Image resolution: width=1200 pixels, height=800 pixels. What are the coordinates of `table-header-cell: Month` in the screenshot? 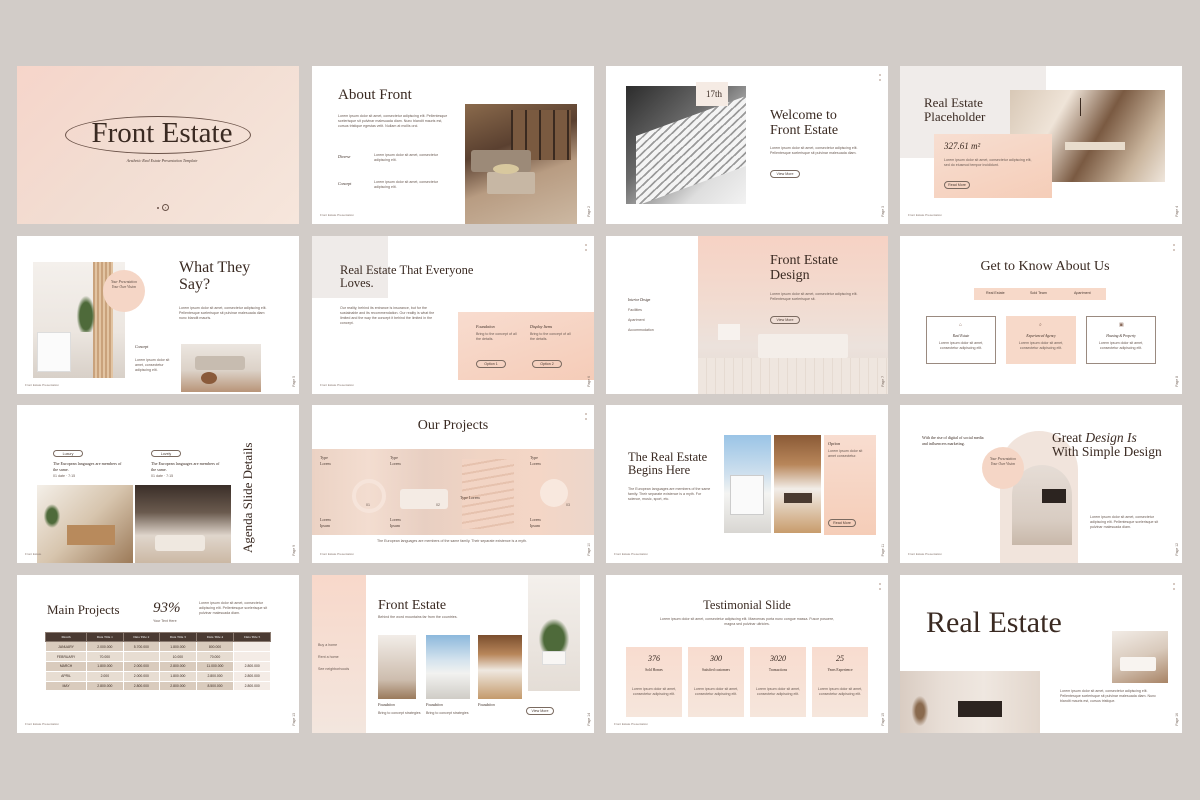 It's located at (66, 637).